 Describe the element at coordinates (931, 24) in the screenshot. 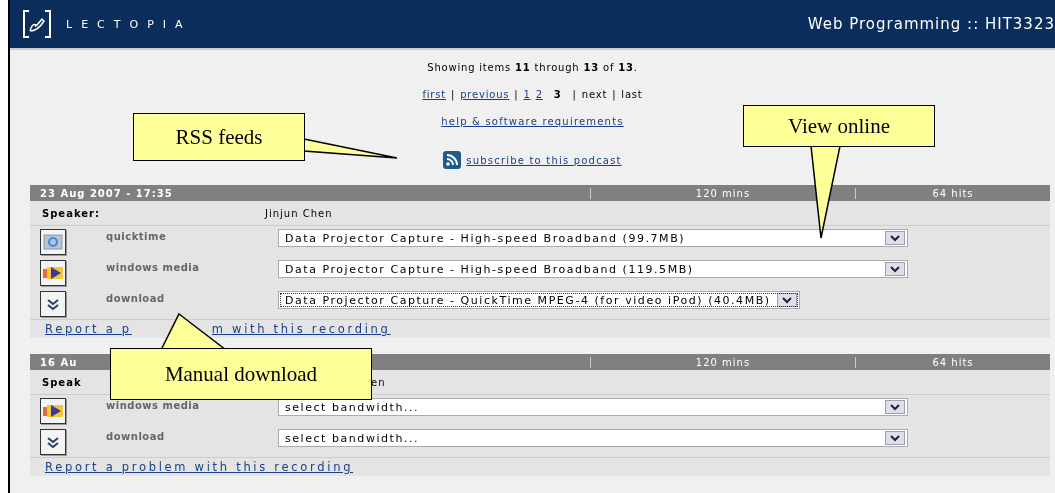

I see `course-title: Web Programming :: HIT3323` at that location.